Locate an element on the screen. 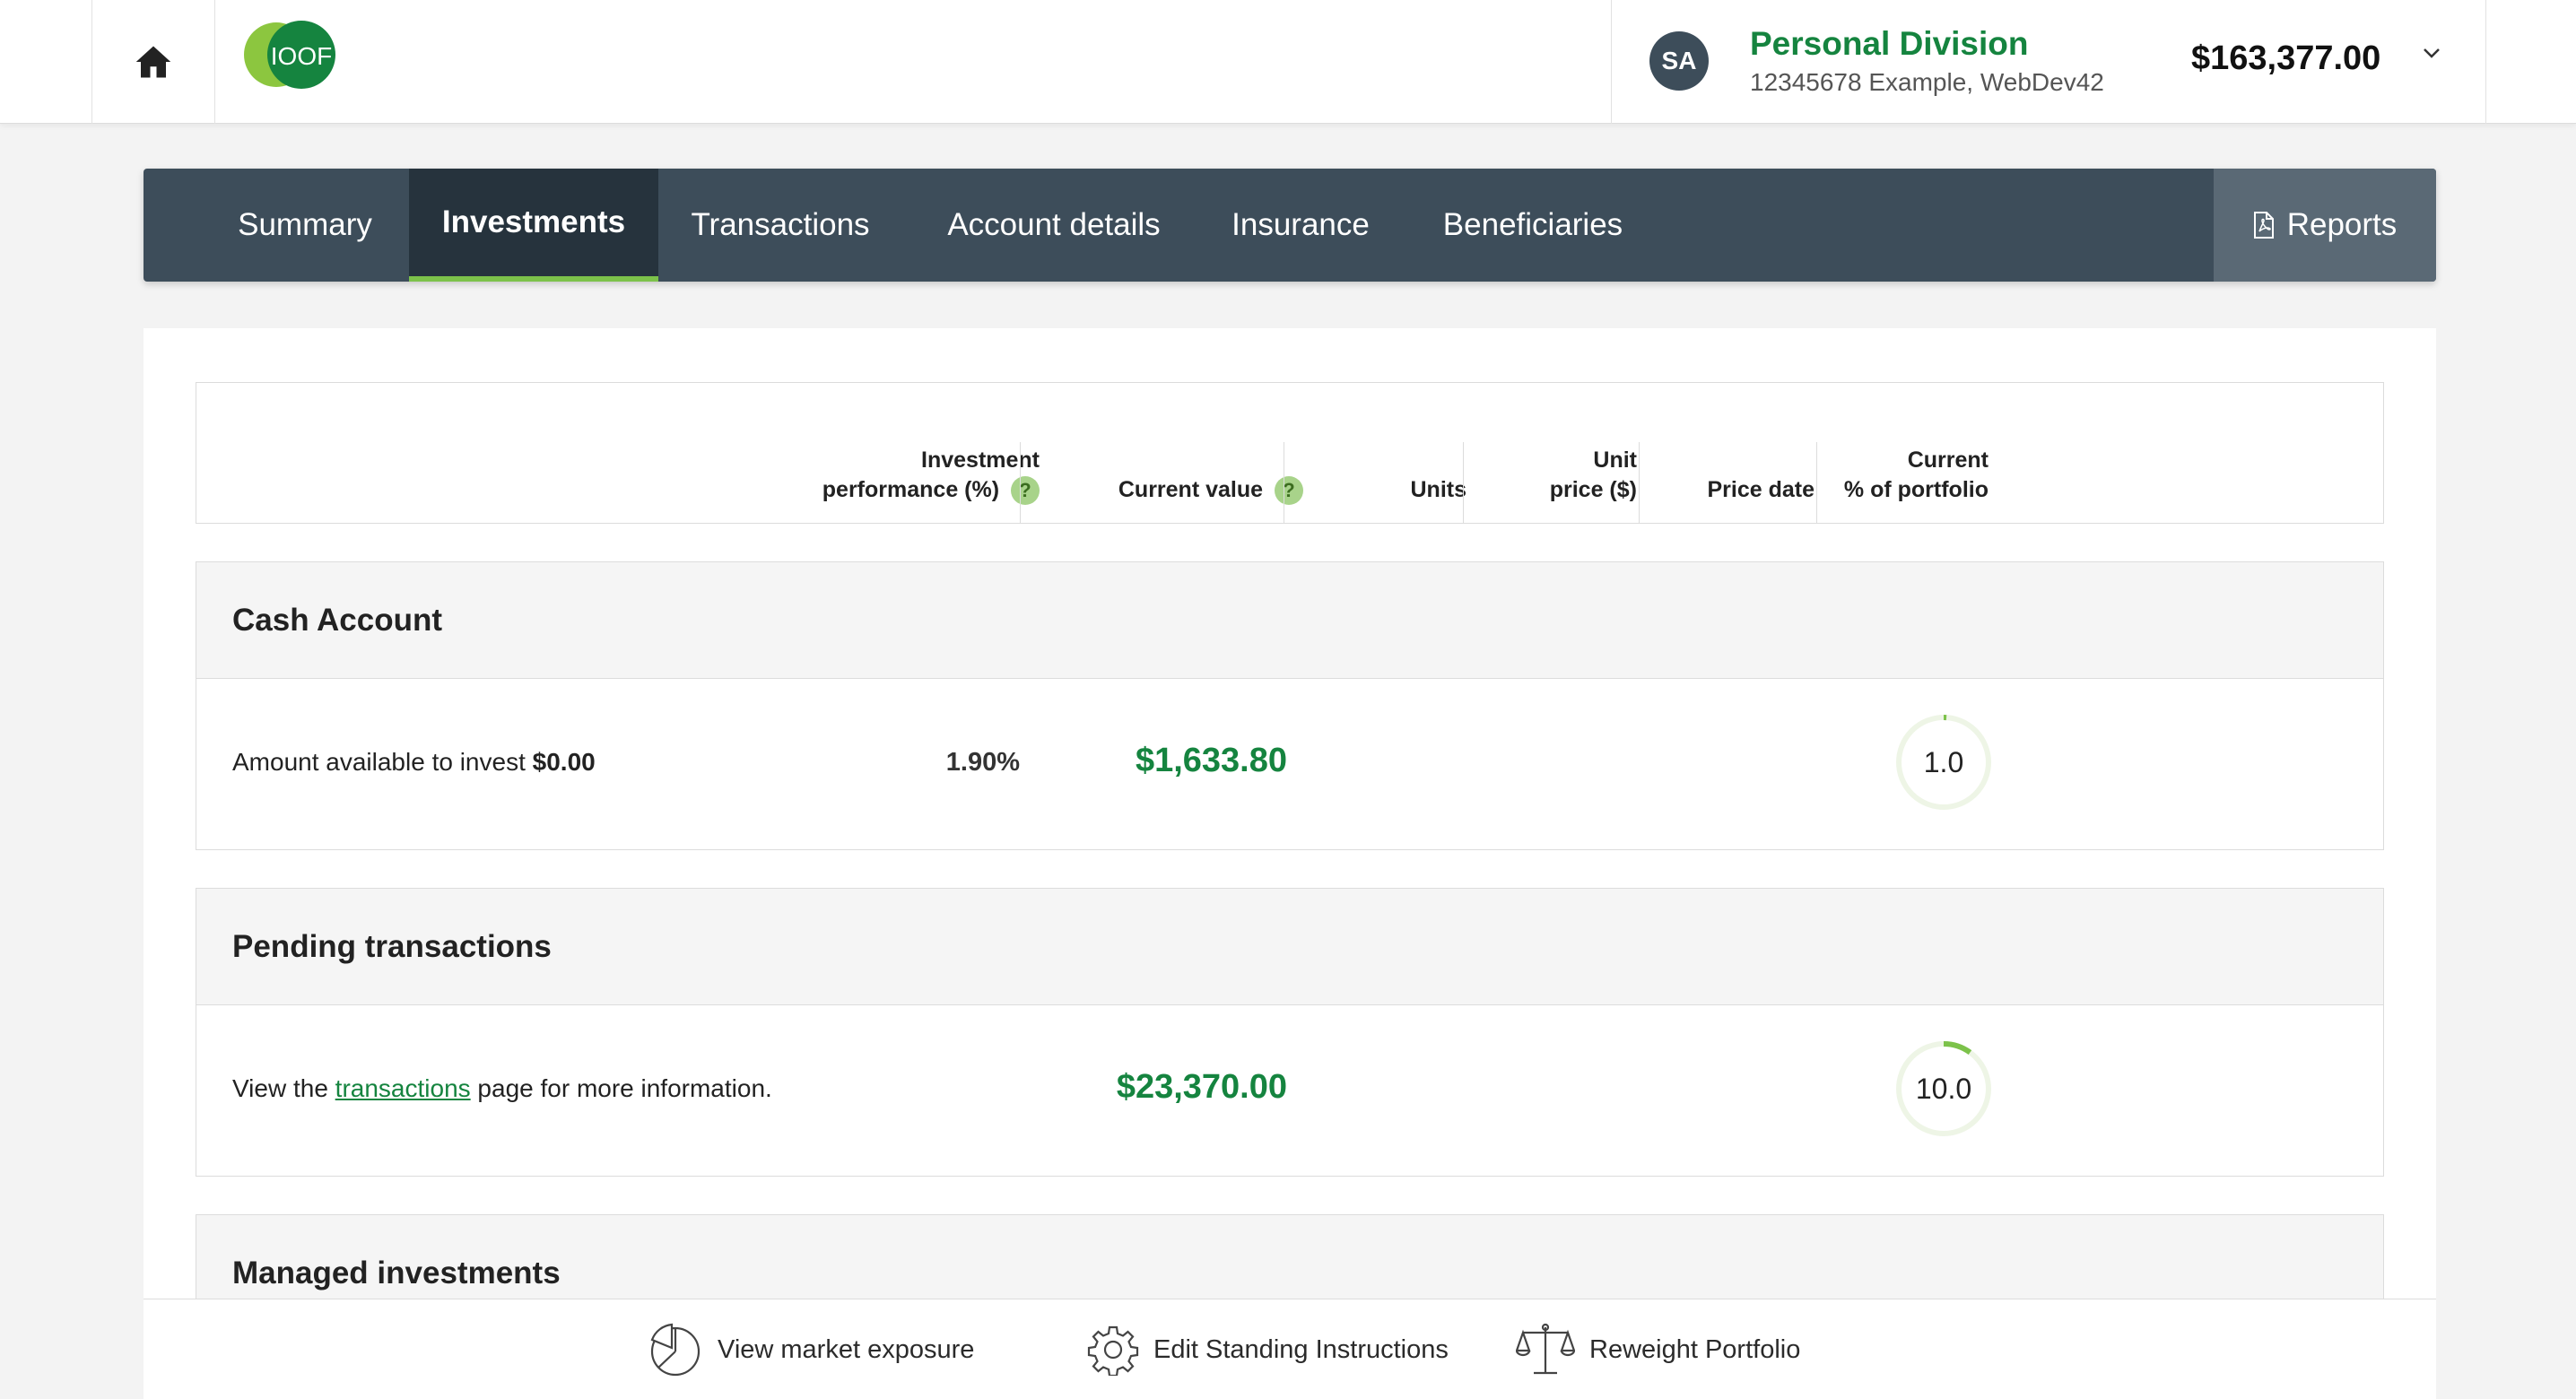 Image resolution: width=2576 pixels, height=1399 pixels. column-units: Units is located at coordinates (1438, 489).